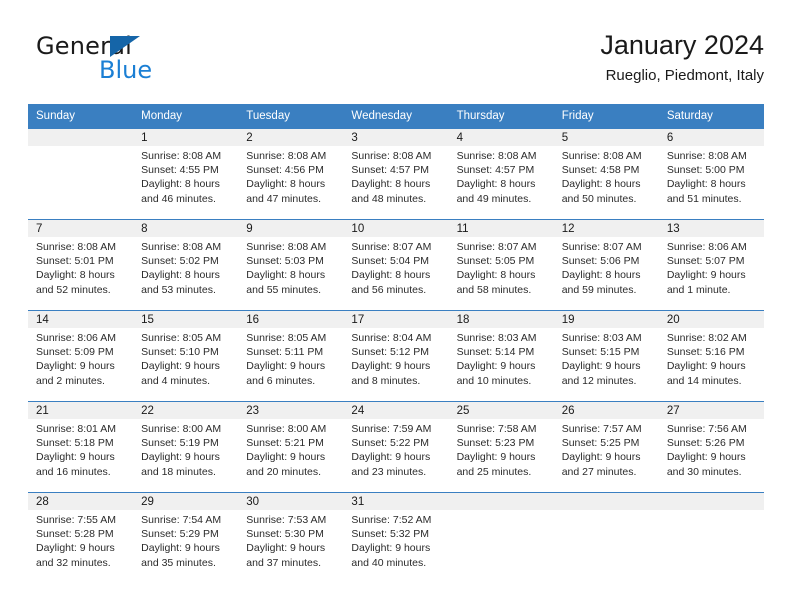 This screenshot has width=792, height=612. I want to click on daylight-text-line2: and 59 minutes., so click(599, 289).